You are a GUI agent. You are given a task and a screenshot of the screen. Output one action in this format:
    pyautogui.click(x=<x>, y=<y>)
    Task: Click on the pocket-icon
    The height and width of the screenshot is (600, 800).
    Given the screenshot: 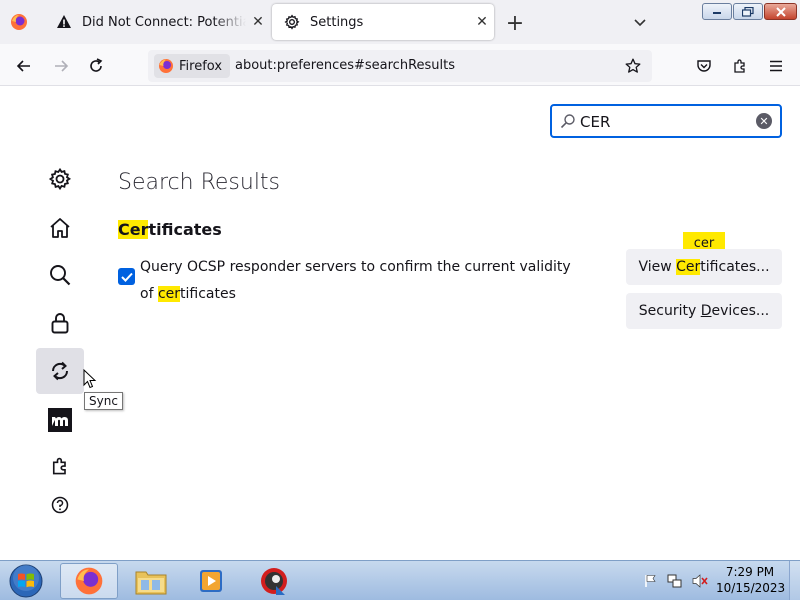 What is the action you would take?
    pyautogui.click(x=704, y=66)
    